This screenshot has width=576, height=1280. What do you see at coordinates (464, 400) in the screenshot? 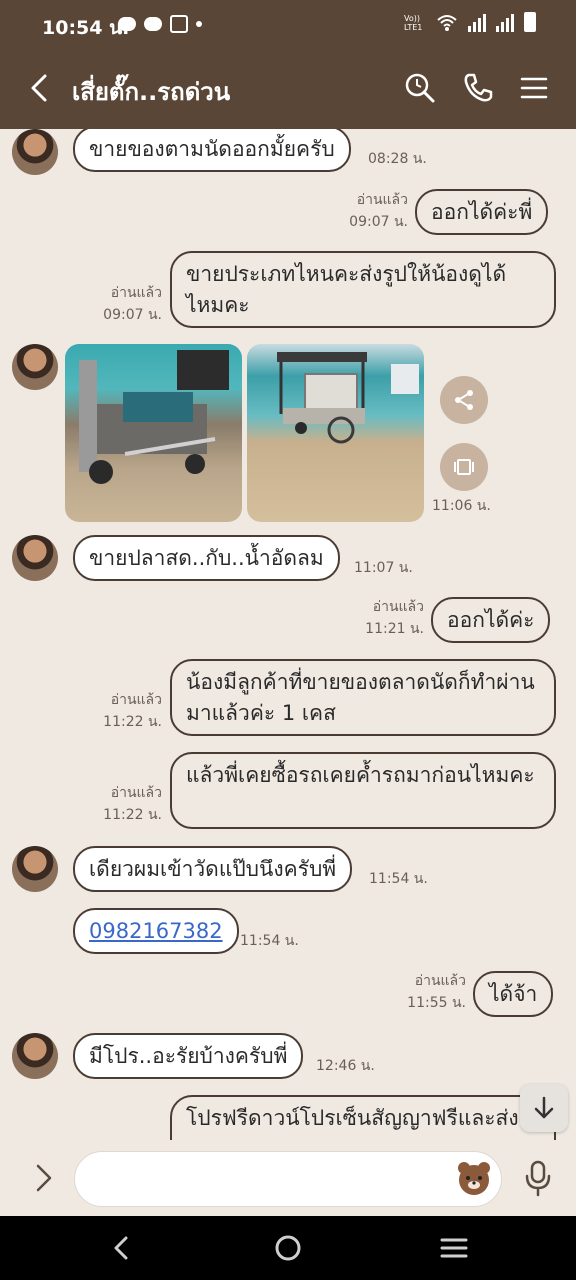
I see `share-icon` at bounding box center [464, 400].